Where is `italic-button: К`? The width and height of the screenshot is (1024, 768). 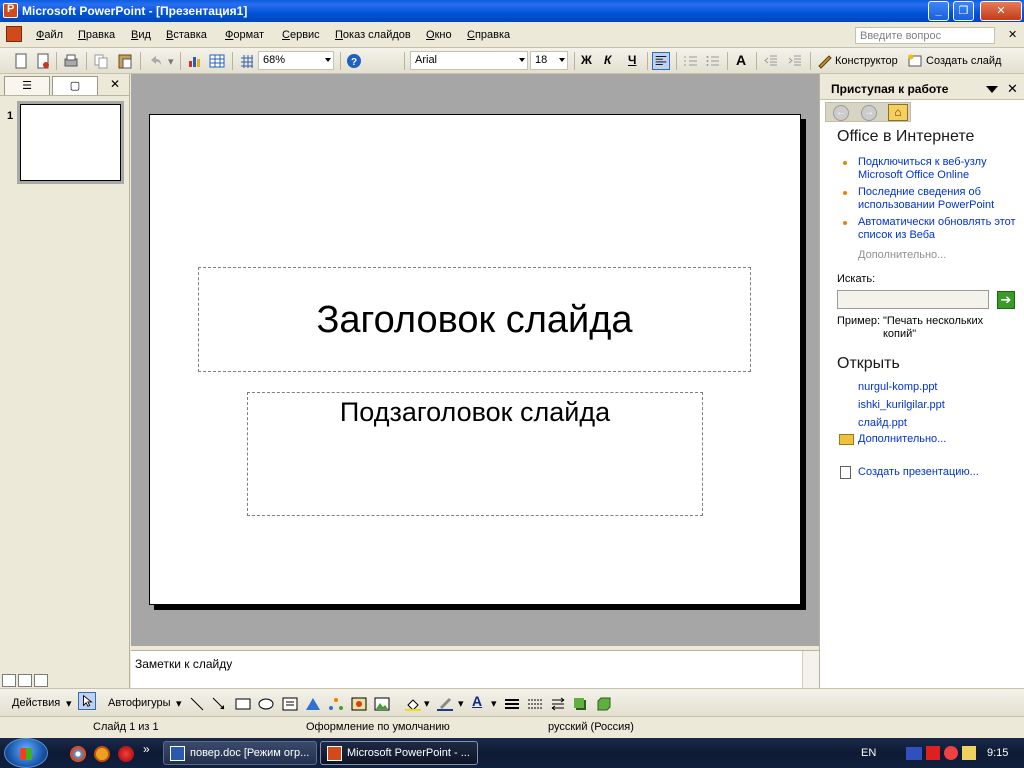 italic-button: К is located at coordinates (607, 60).